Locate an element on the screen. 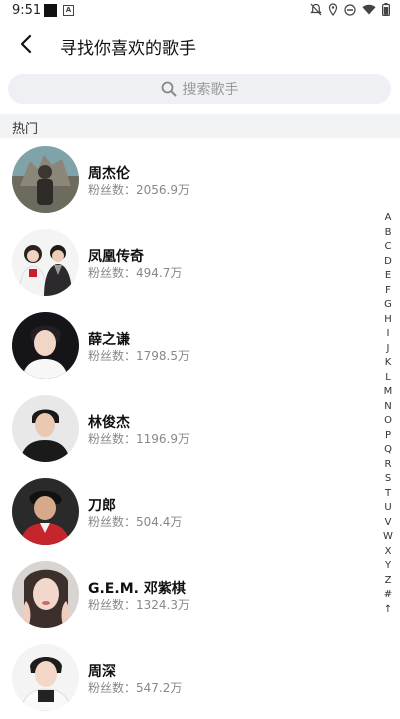 This screenshot has height=719, width=400. section-header-hot: 热门 is located at coordinates (200, 126).